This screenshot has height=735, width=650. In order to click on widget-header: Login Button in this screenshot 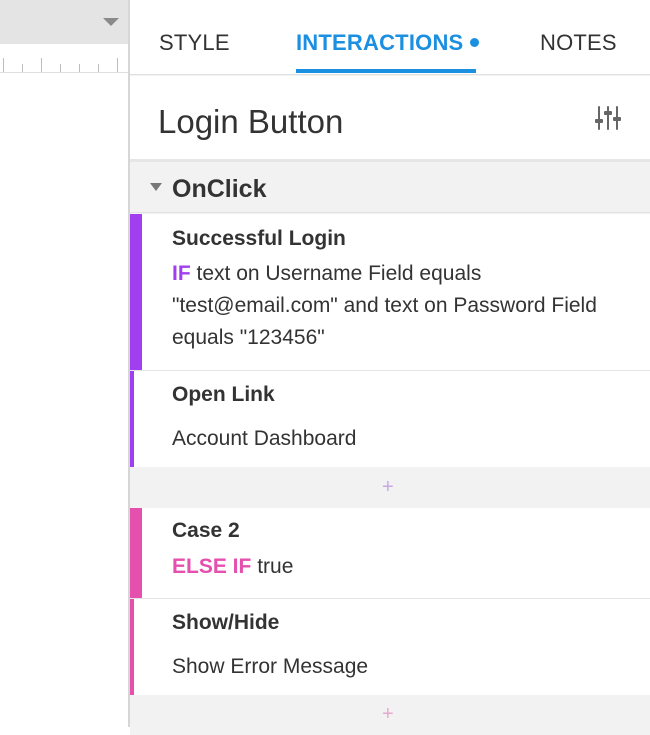, I will do `click(390, 119)`.